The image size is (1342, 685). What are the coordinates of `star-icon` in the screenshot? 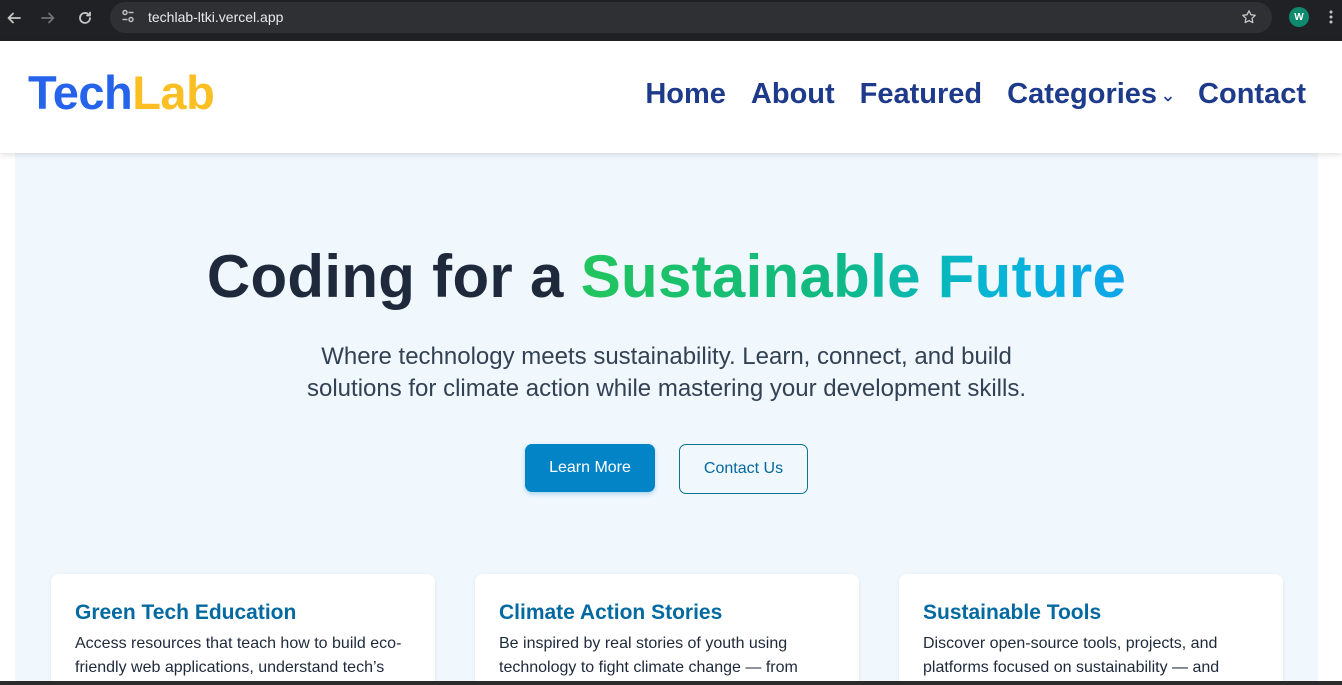 It's located at (1249, 17).